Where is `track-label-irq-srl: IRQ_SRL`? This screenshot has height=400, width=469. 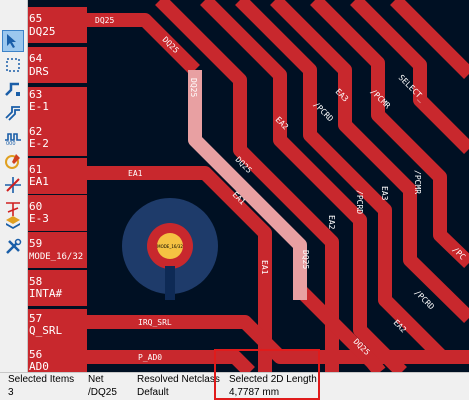
track-label-irq-srl: IRQ_SRL is located at coordinates (155, 322).